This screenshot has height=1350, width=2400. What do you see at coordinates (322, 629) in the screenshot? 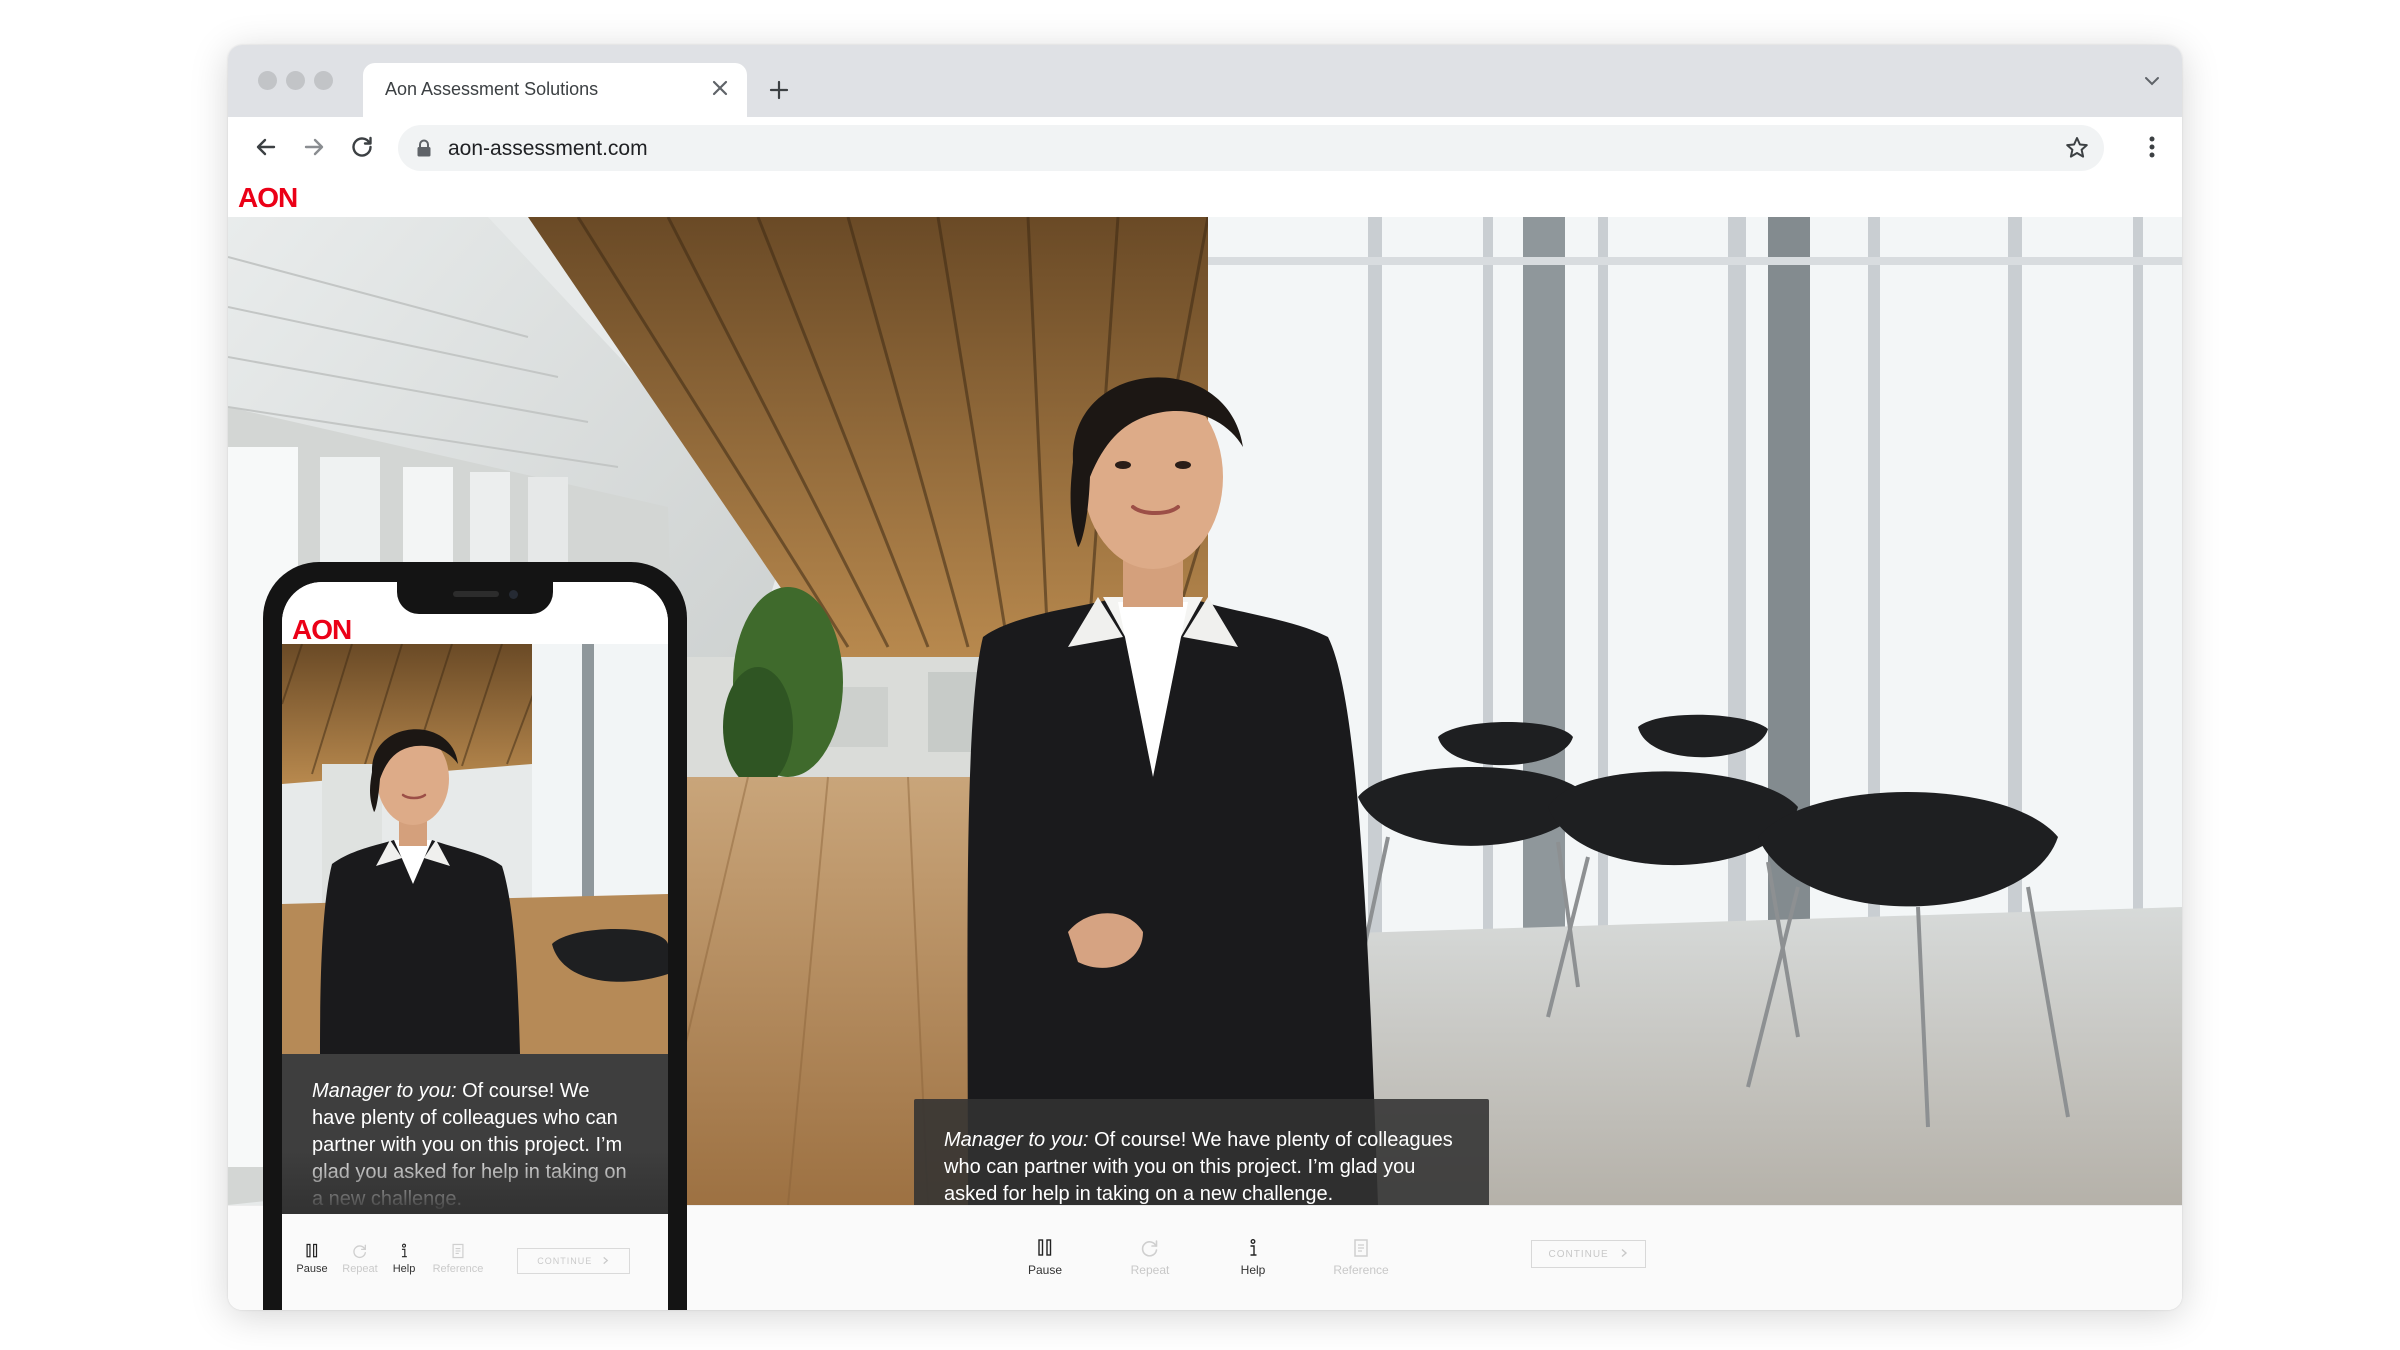
I see `mobile-aon-logo: AON` at bounding box center [322, 629].